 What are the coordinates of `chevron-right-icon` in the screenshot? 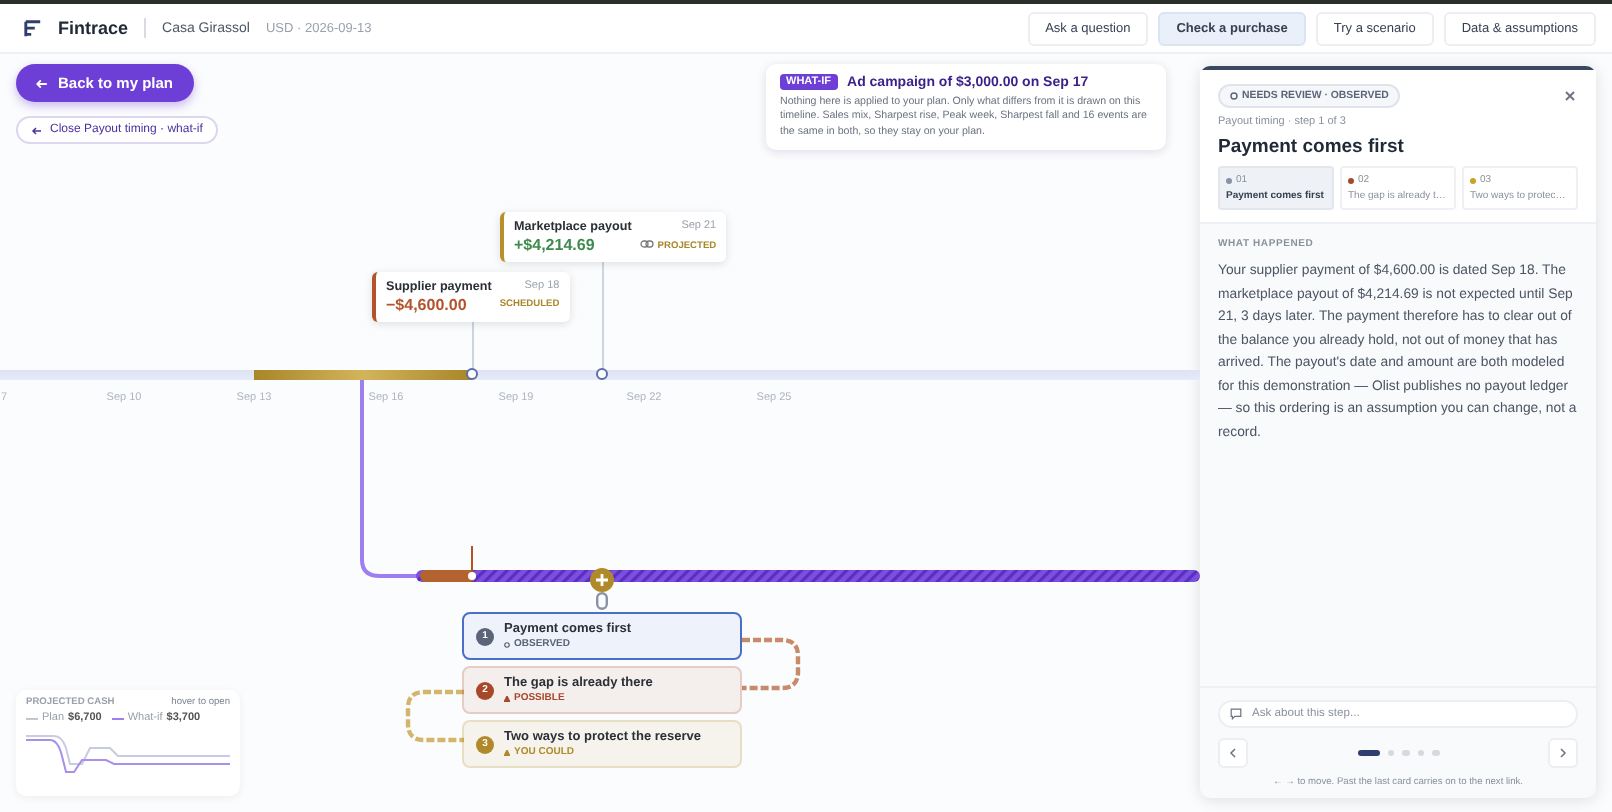 It's located at (1563, 753).